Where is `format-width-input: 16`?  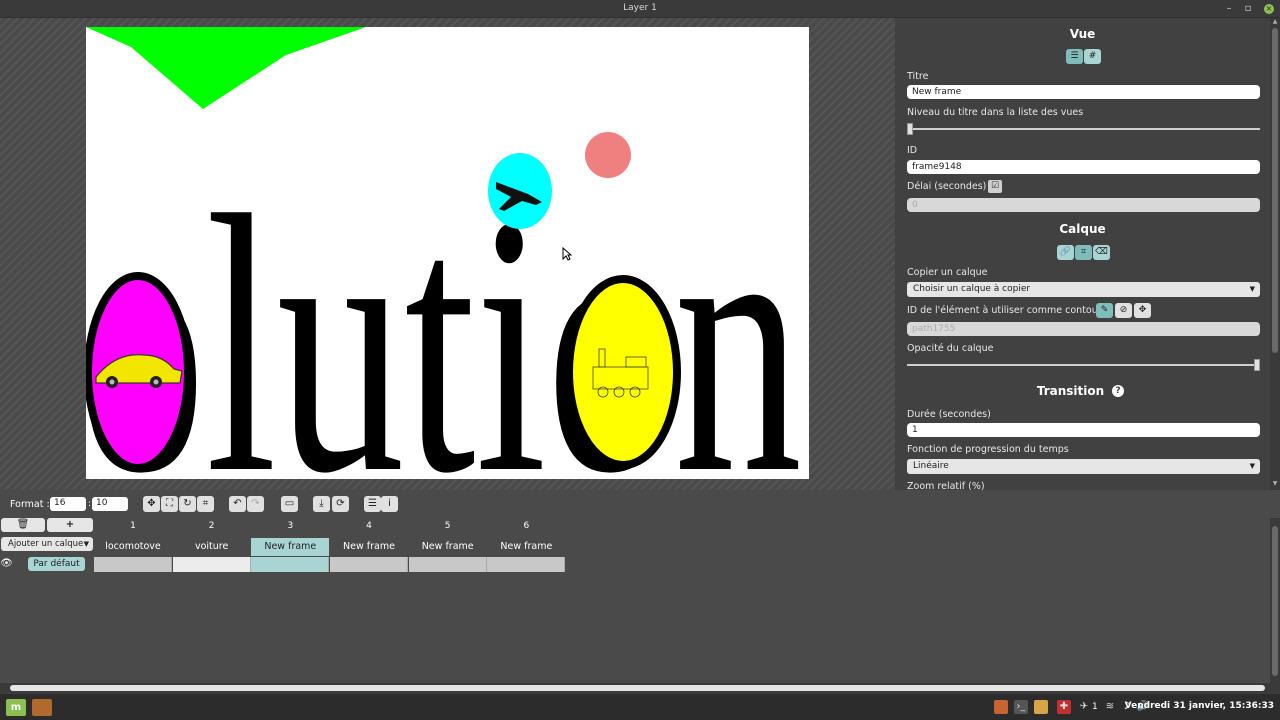
format-width-input: 16 is located at coordinates (68, 504).